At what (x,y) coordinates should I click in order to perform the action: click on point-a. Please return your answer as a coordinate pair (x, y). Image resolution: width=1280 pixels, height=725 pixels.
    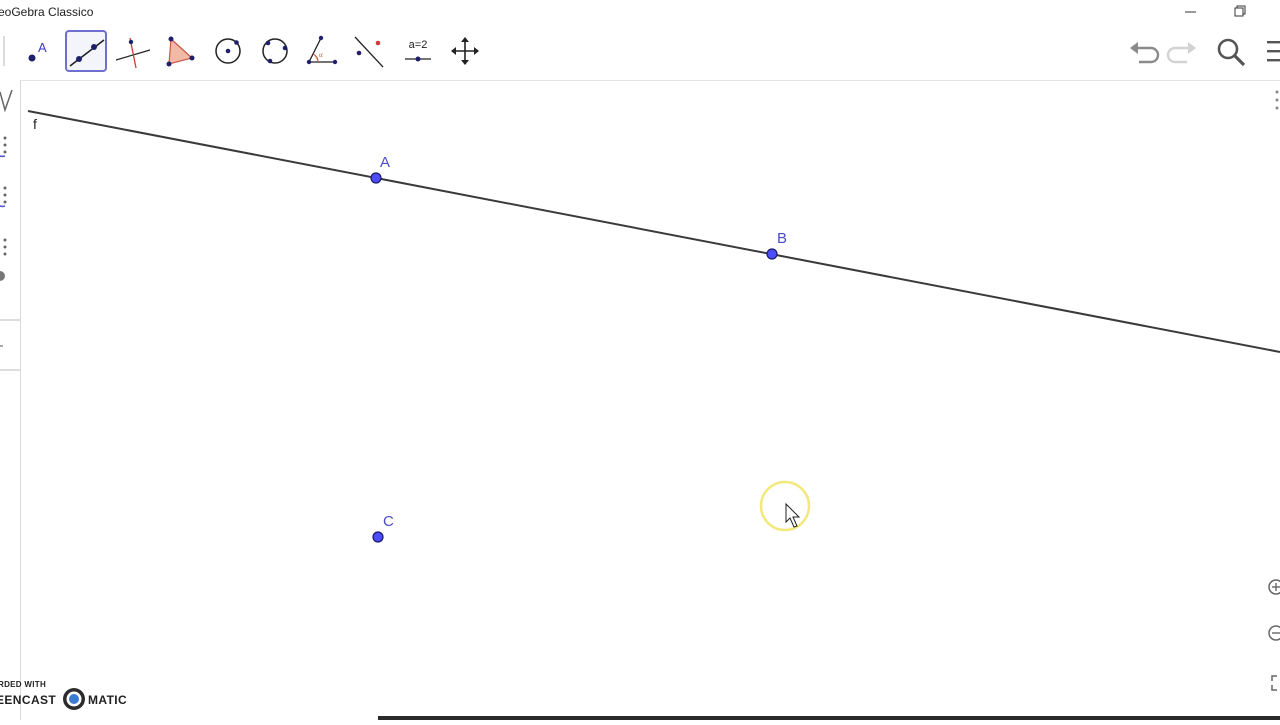
    Looking at the image, I should click on (376, 178).